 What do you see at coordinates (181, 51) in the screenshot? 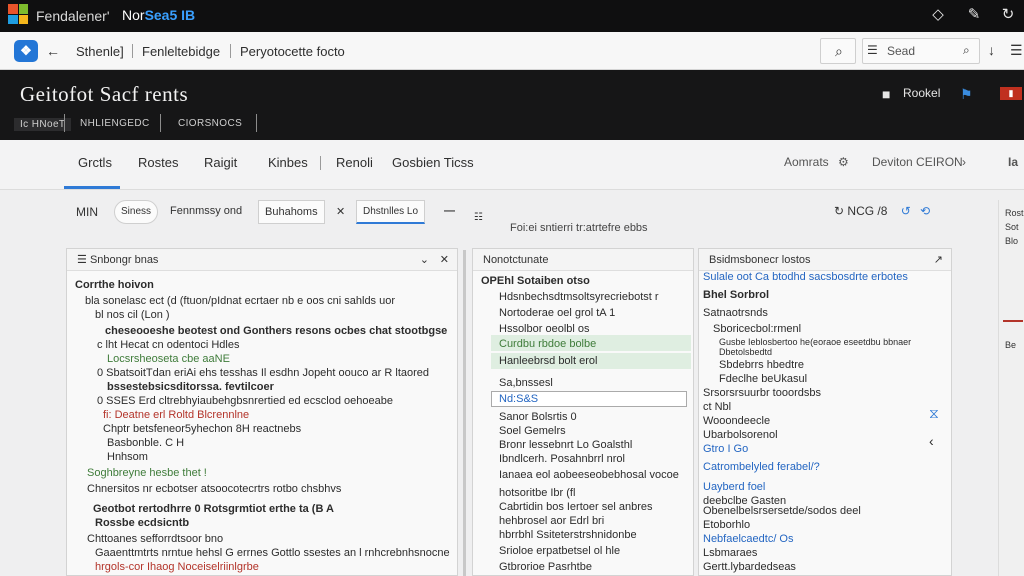
I see `nav-link-2: Fenleltebidge` at bounding box center [181, 51].